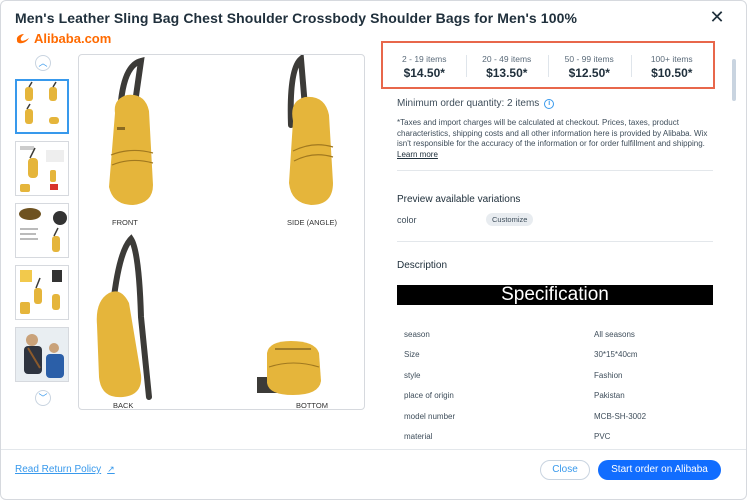 This screenshot has height=500, width=747. What do you see at coordinates (589, 59) in the screenshot?
I see `tier-range: 50 - 99 items` at bounding box center [589, 59].